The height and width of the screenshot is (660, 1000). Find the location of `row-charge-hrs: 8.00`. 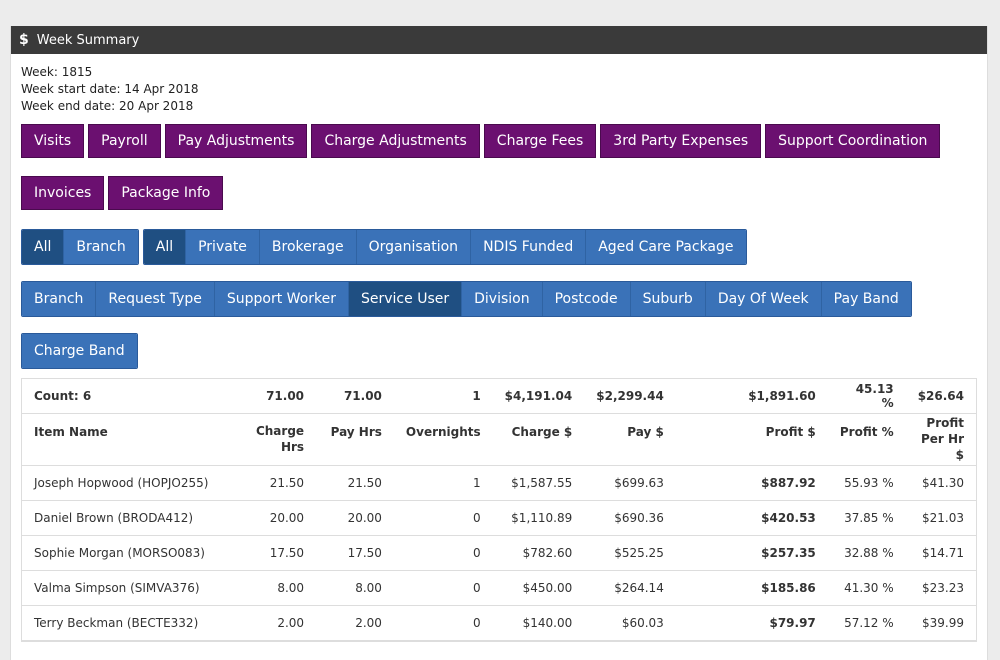

row-charge-hrs: 8.00 is located at coordinates (280, 588).